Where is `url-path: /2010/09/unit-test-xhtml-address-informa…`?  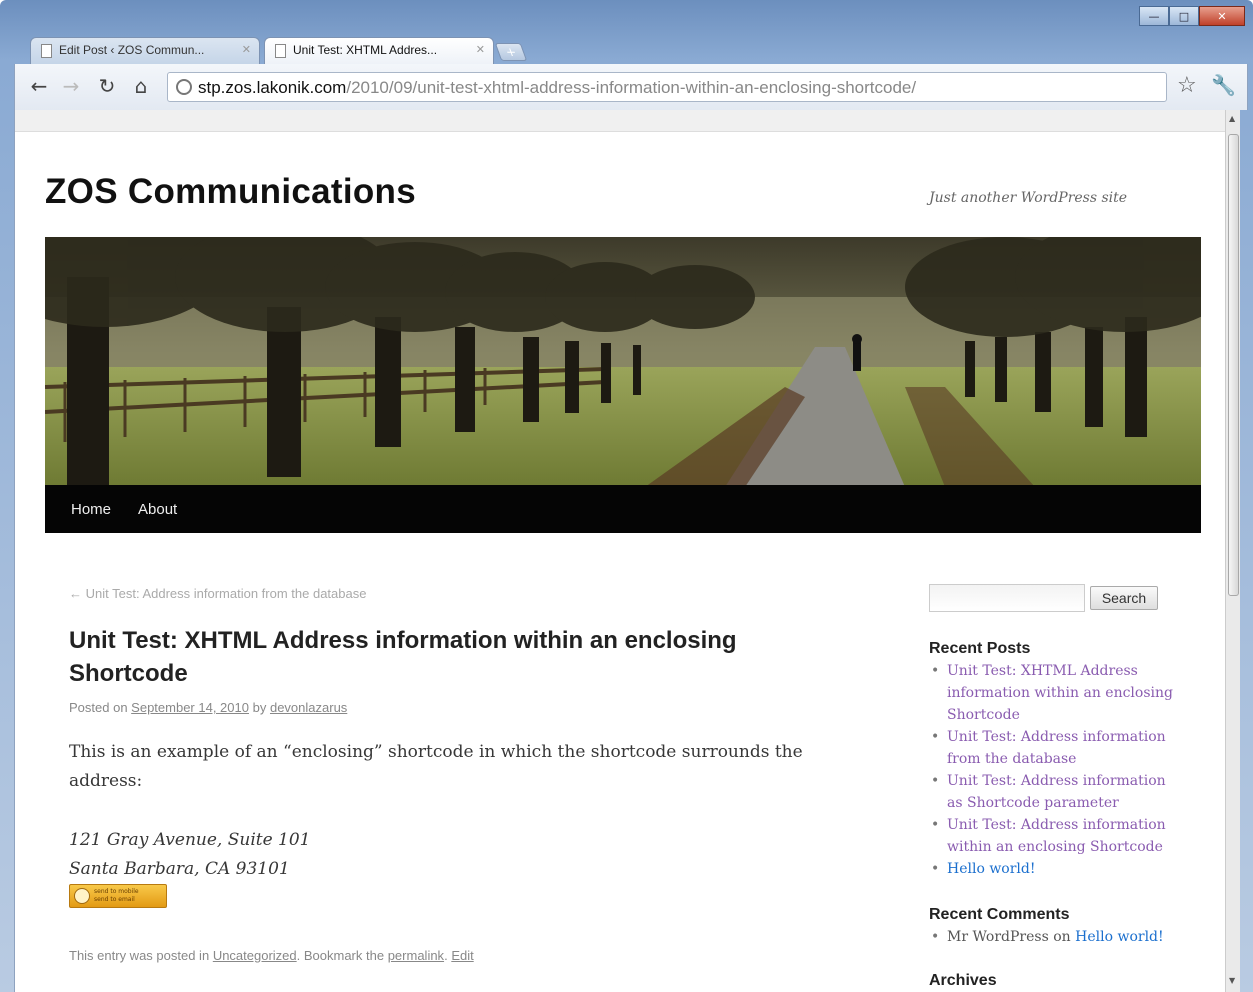 url-path: /2010/09/unit-test-xhtml-address-informa… is located at coordinates (631, 87).